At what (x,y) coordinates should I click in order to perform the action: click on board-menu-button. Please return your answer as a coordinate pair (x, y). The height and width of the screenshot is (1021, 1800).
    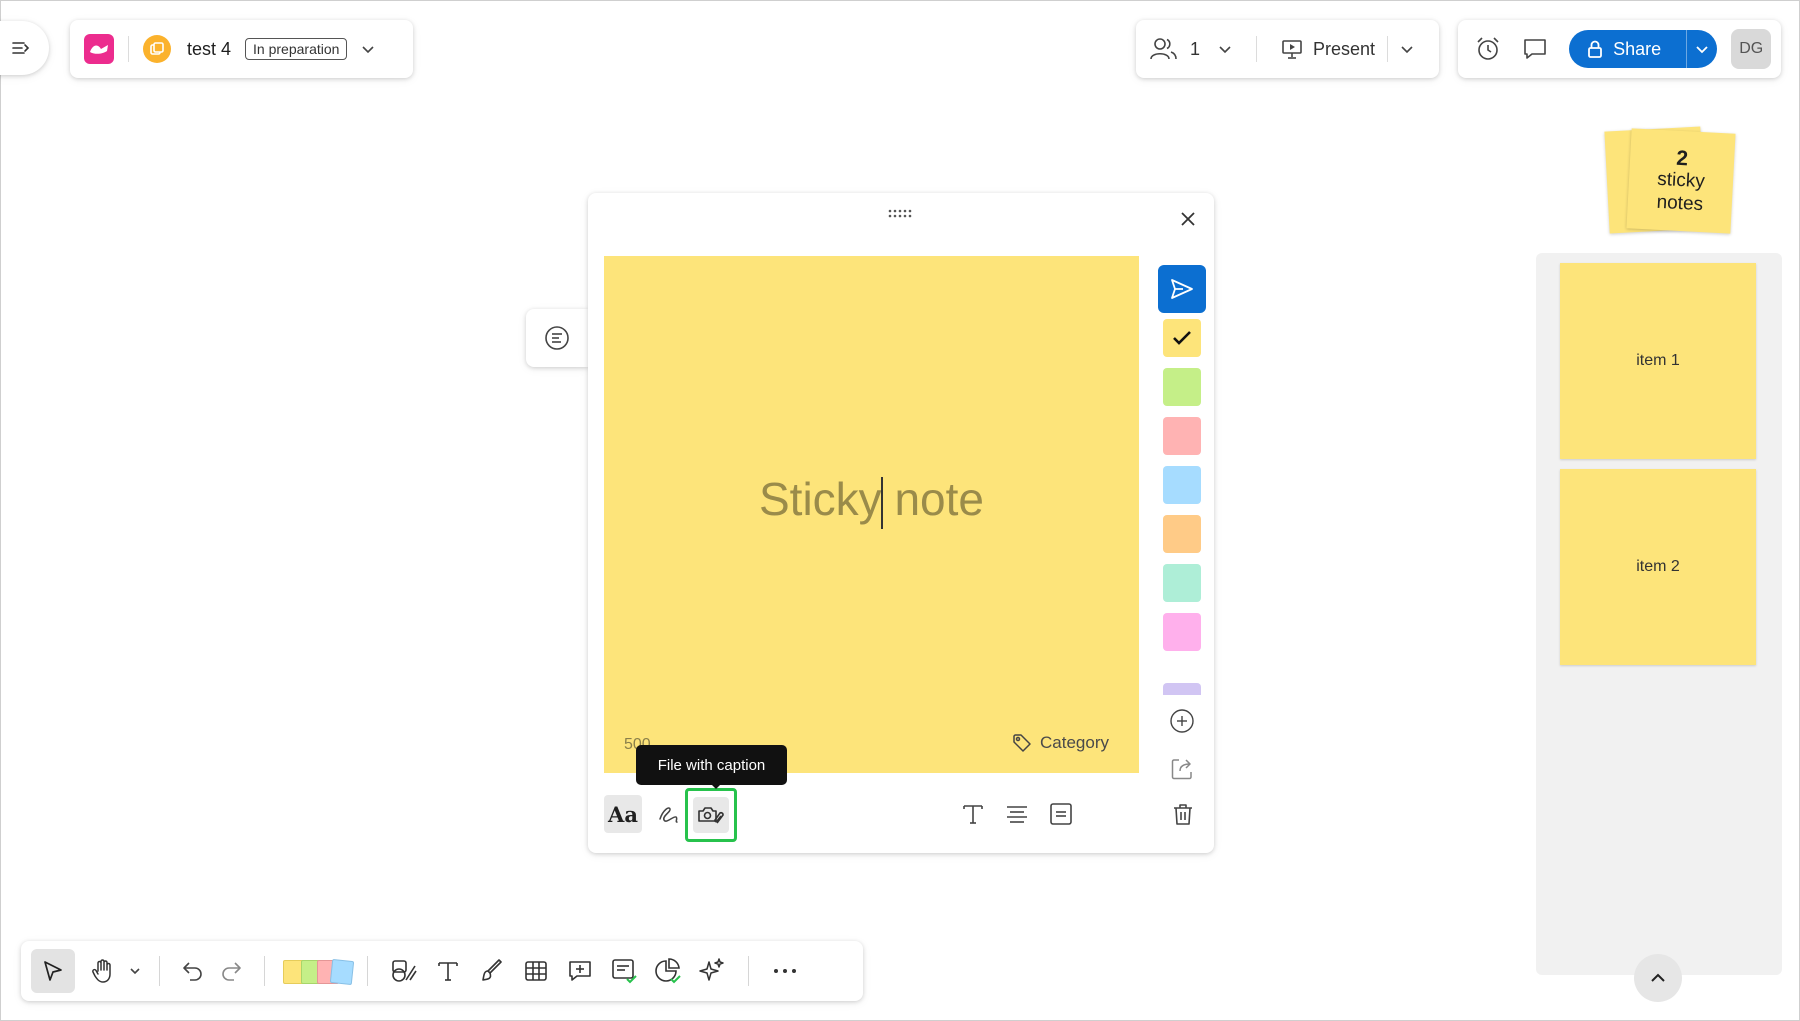
    Looking at the image, I should click on (368, 49).